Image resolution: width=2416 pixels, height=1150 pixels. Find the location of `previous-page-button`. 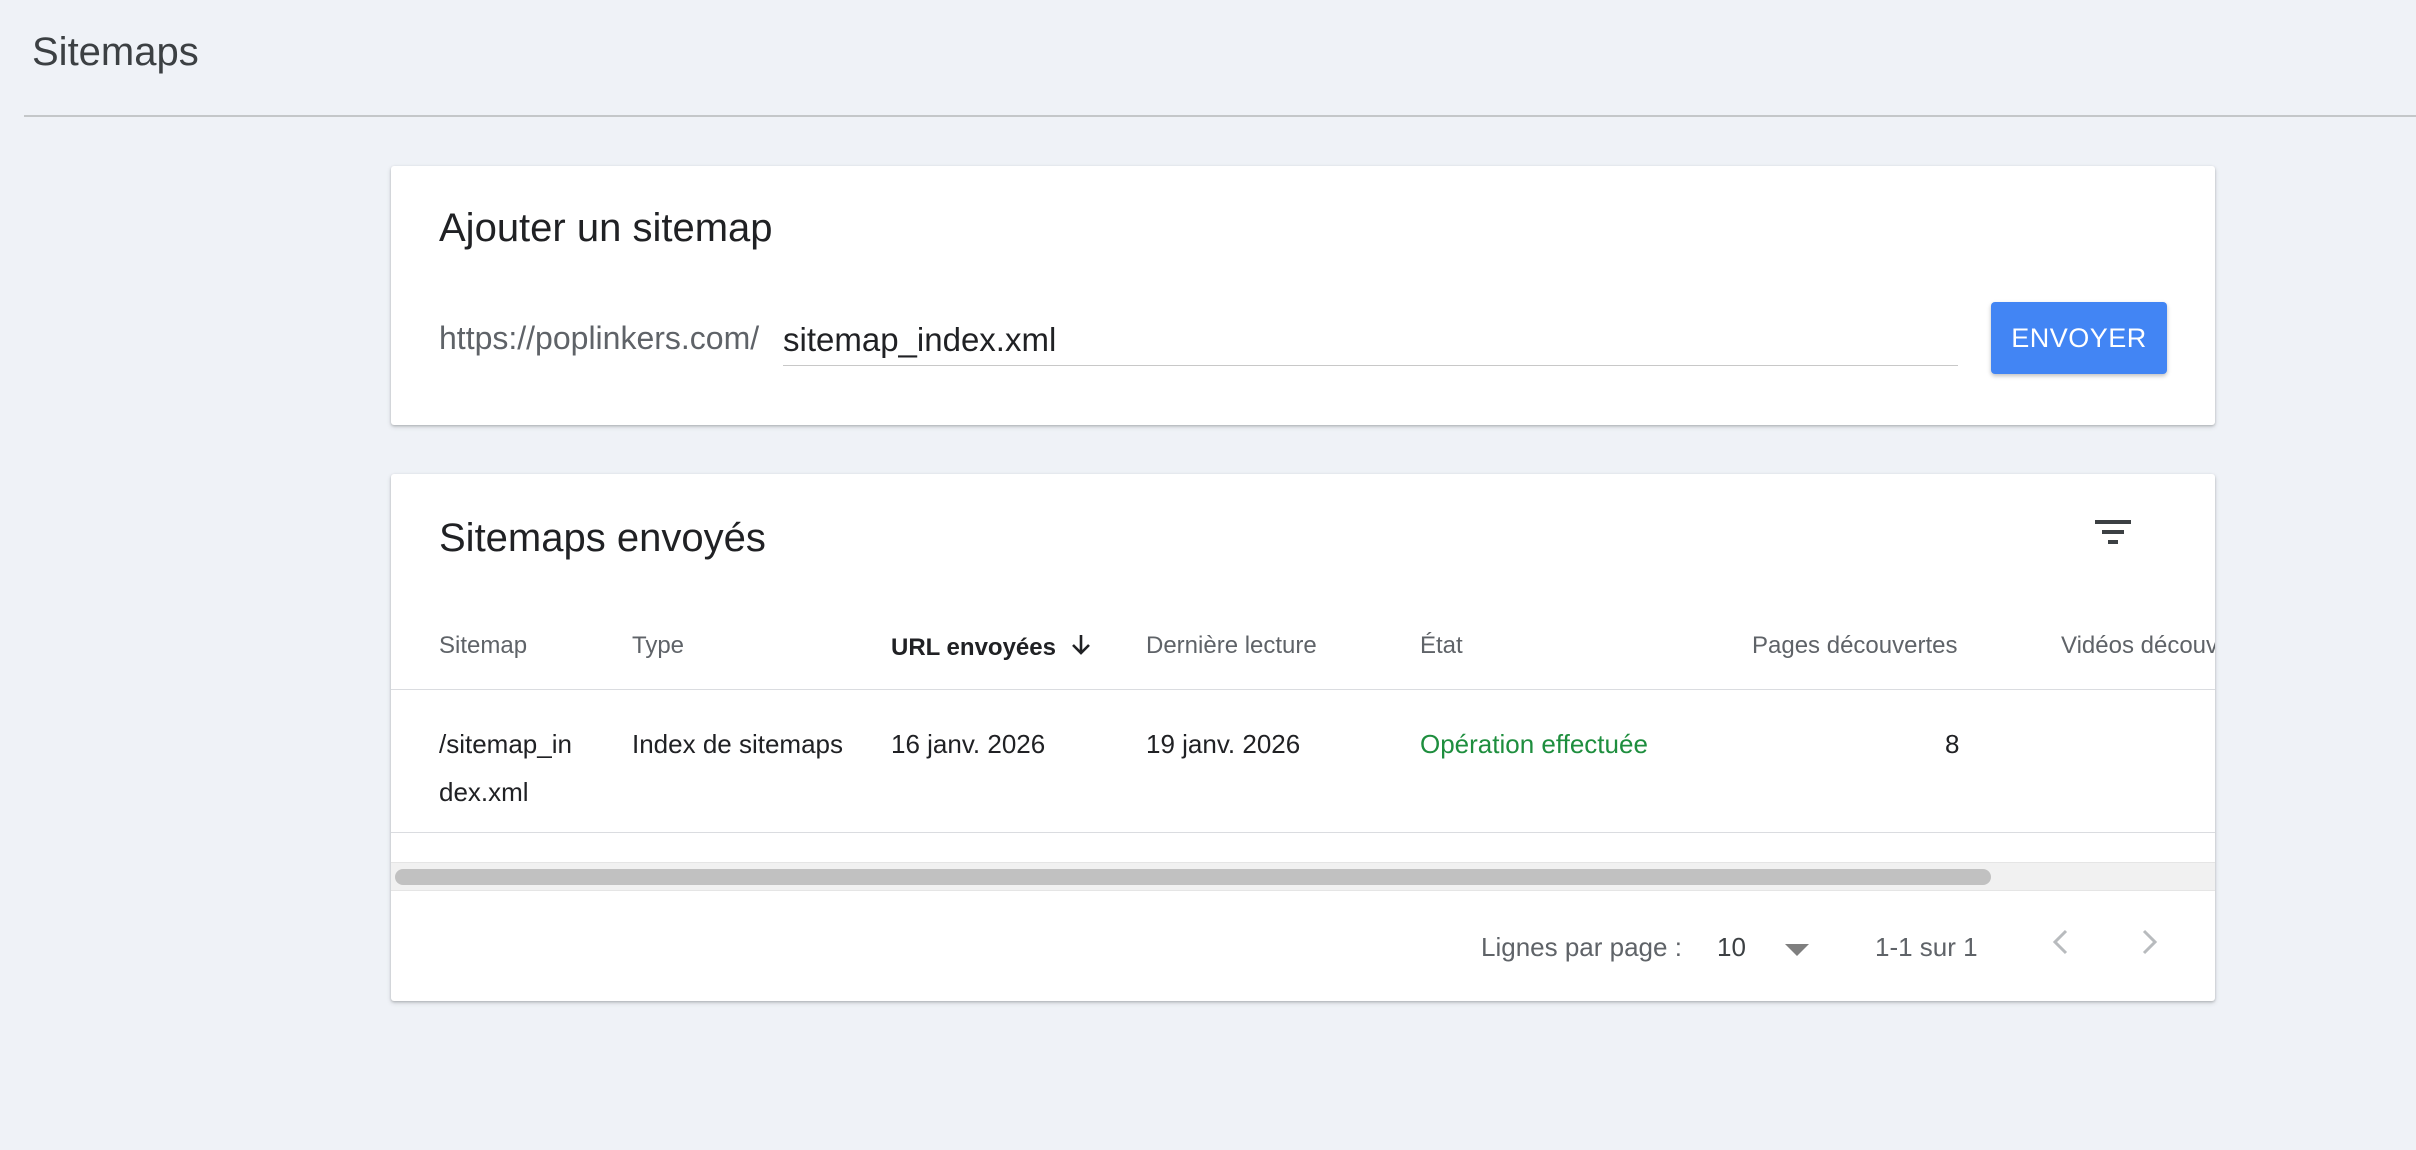

previous-page-button is located at coordinates (2061, 942).